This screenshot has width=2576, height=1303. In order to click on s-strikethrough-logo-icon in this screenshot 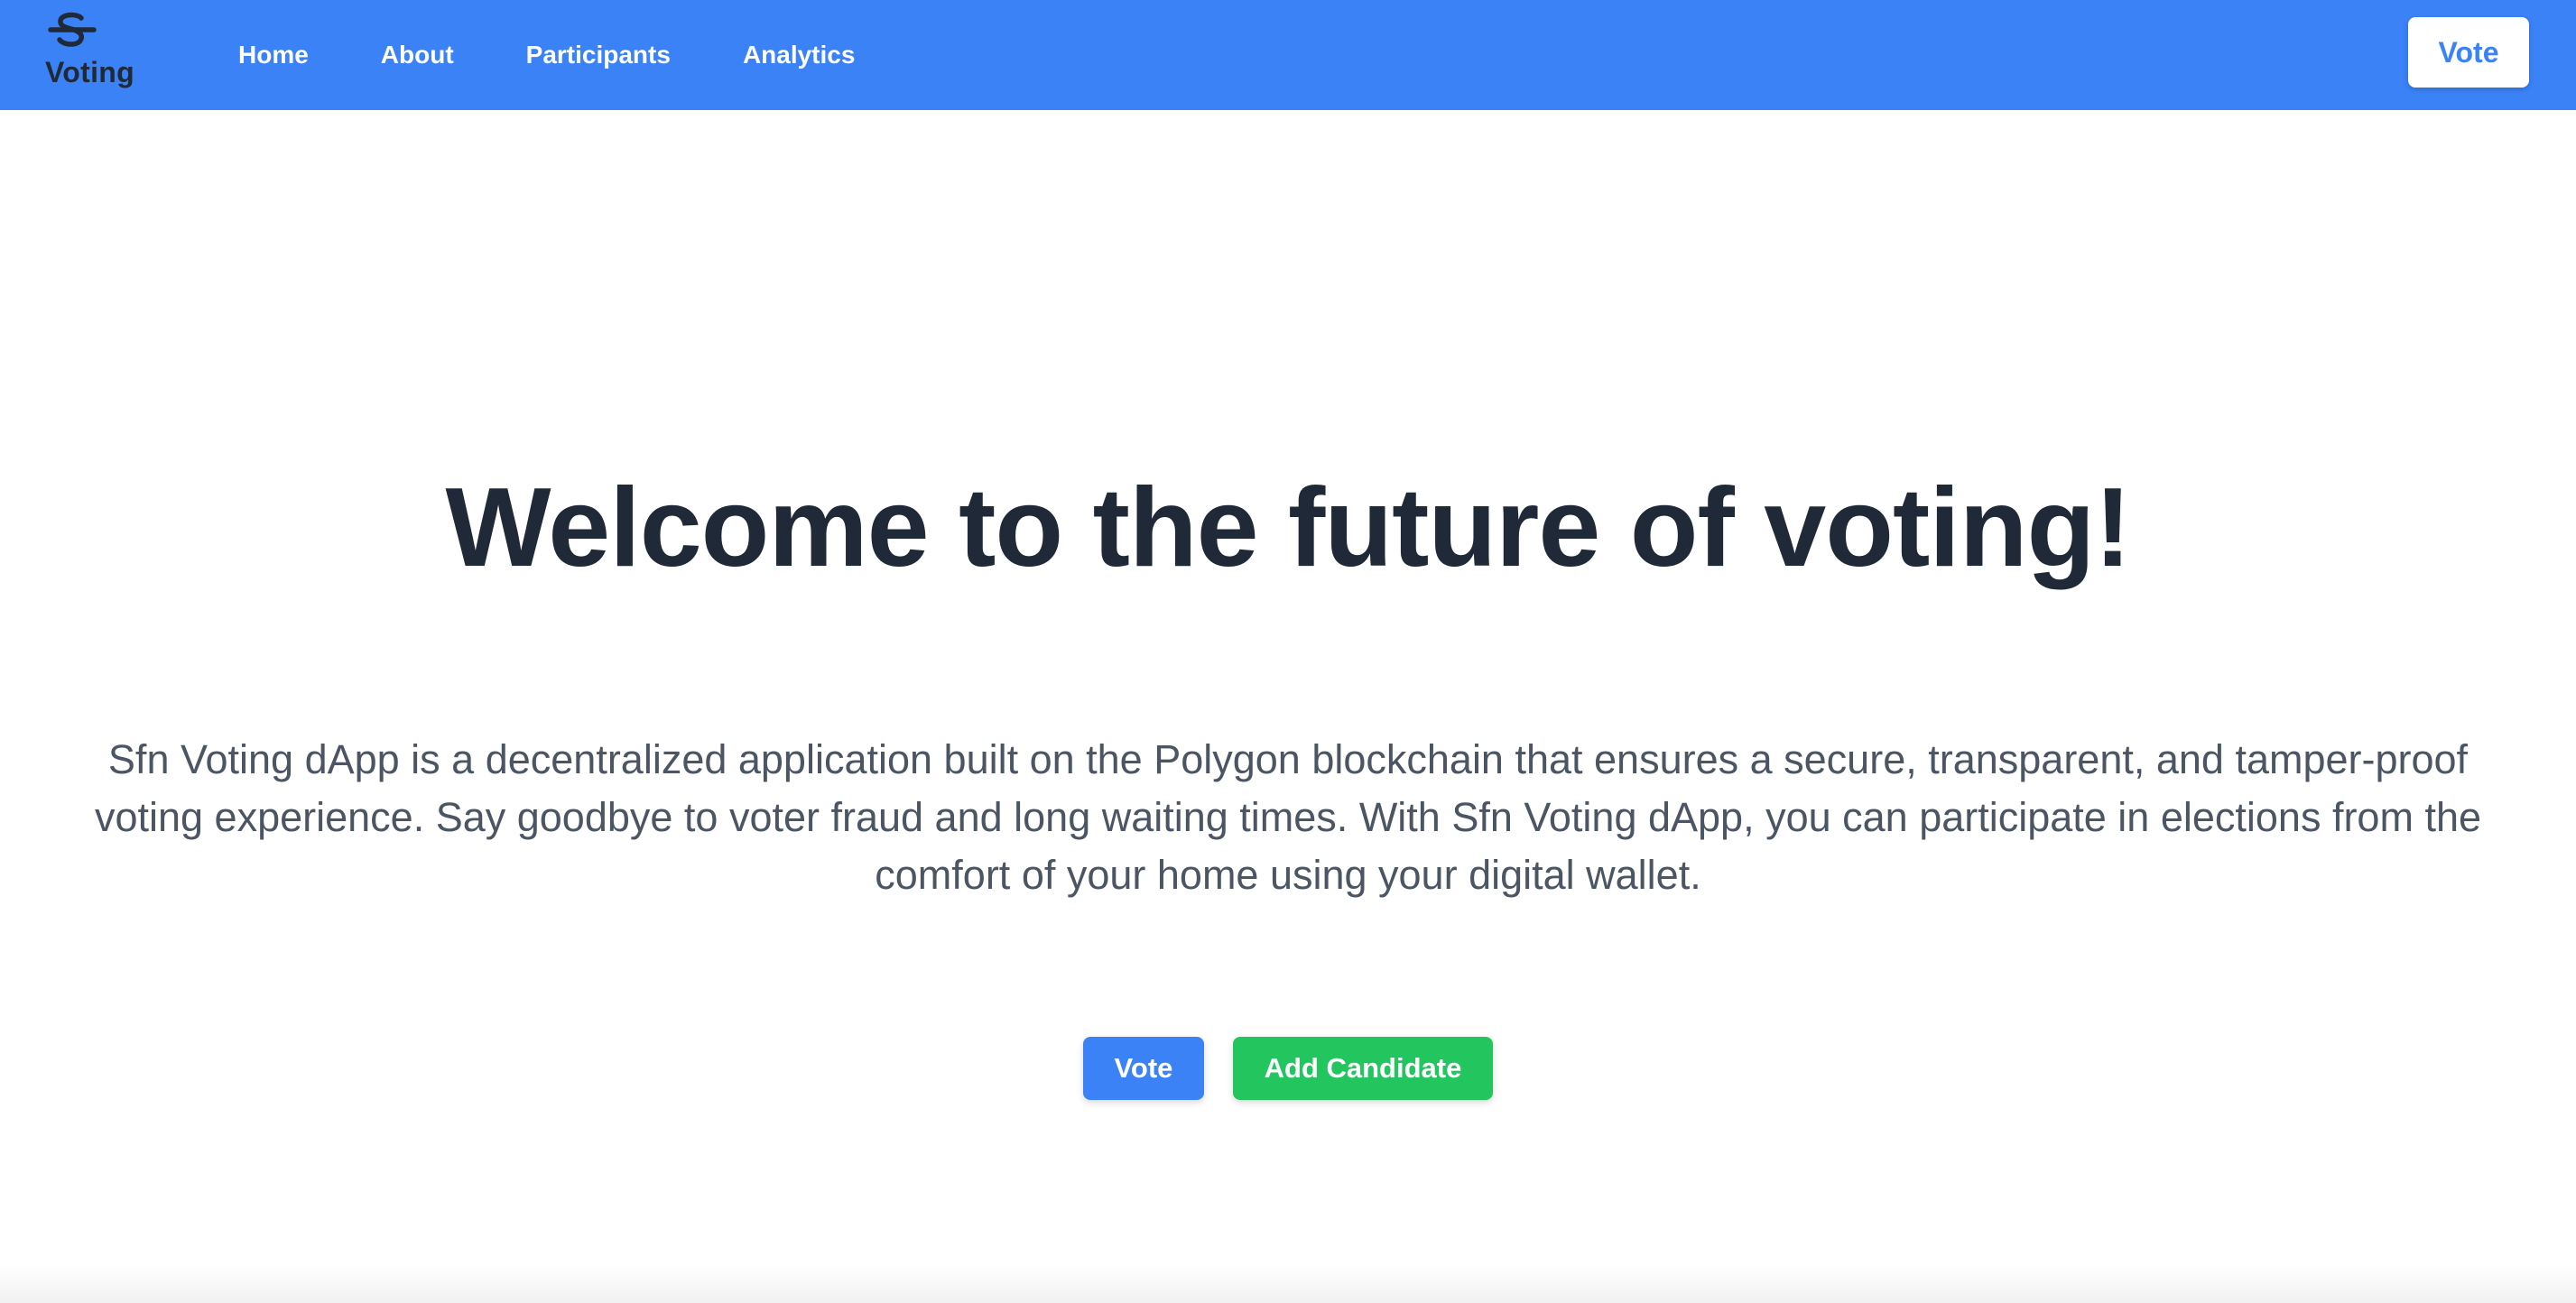, I will do `click(72, 30)`.